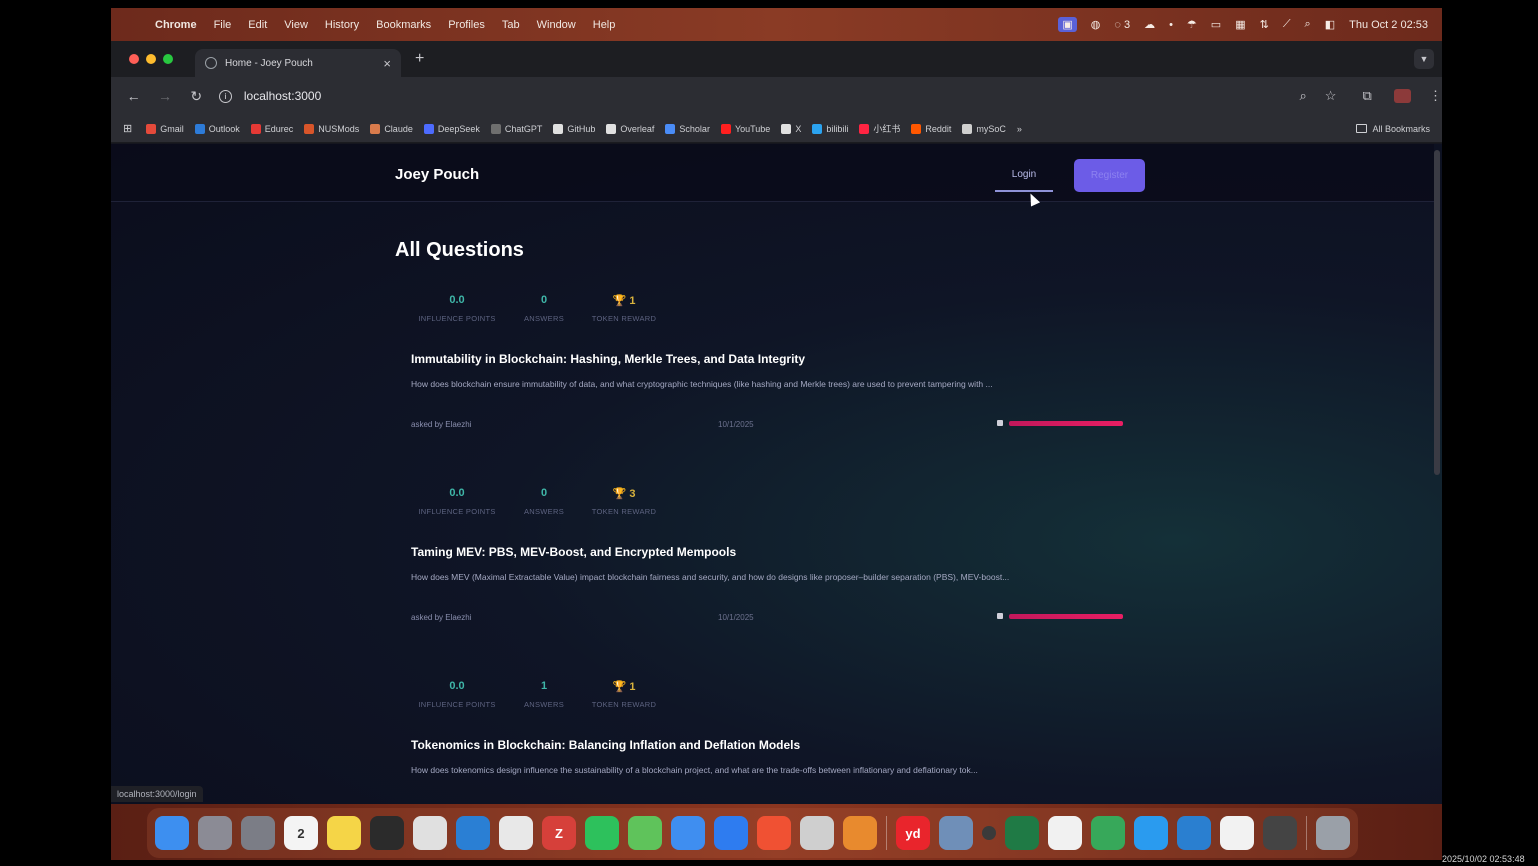  What do you see at coordinates (1237, 833) in the screenshot?
I see `dock-files-icon` at bounding box center [1237, 833].